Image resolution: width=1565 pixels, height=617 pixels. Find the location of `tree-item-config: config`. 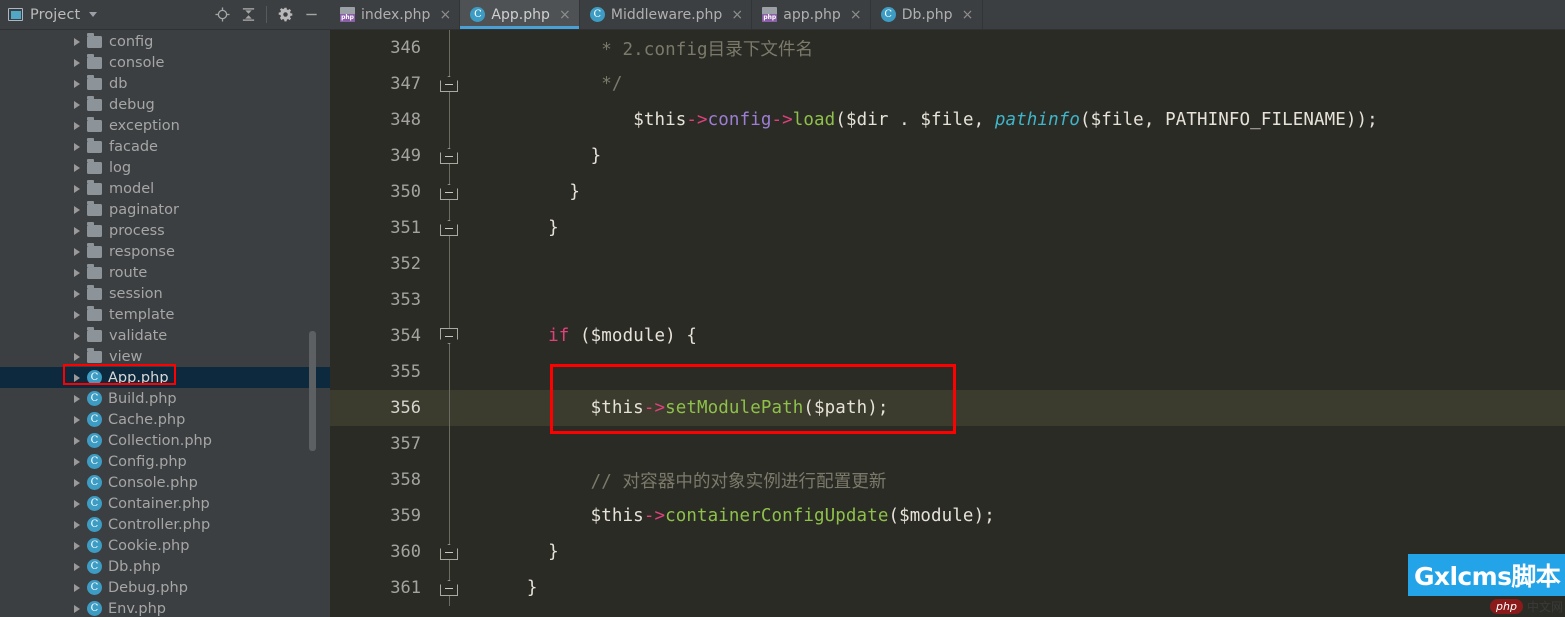

tree-item-config: config is located at coordinates (165, 41).